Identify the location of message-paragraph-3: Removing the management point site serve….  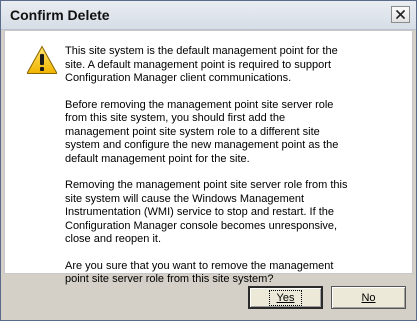
(206, 212).